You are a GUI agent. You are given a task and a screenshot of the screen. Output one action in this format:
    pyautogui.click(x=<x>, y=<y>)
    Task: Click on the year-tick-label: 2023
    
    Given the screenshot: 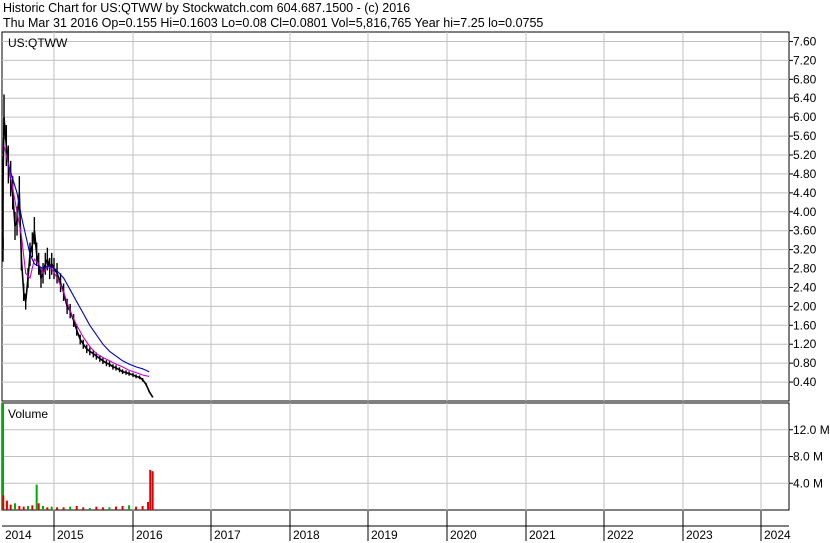 What is the action you would take?
    pyautogui.click(x=699, y=535)
    